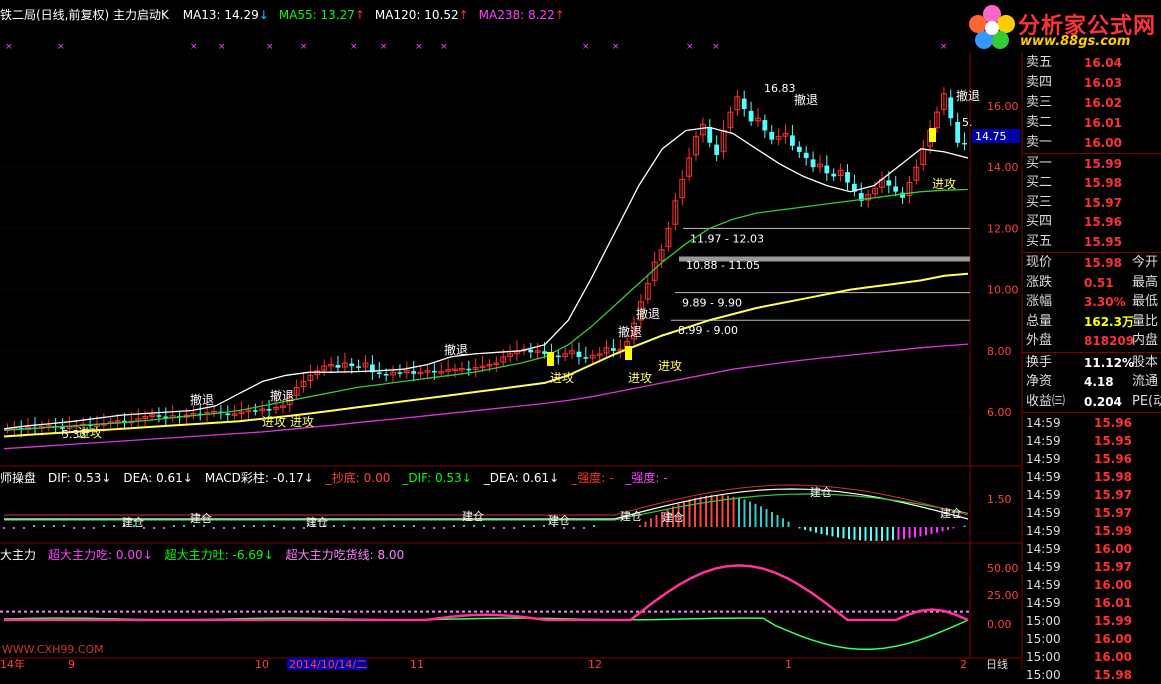 This screenshot has height=684, width=1161. What do you see at coordinates (1039, 341) in the screenshot?
I see `stat-label: 外盘` at bounding box center [1039, 341].